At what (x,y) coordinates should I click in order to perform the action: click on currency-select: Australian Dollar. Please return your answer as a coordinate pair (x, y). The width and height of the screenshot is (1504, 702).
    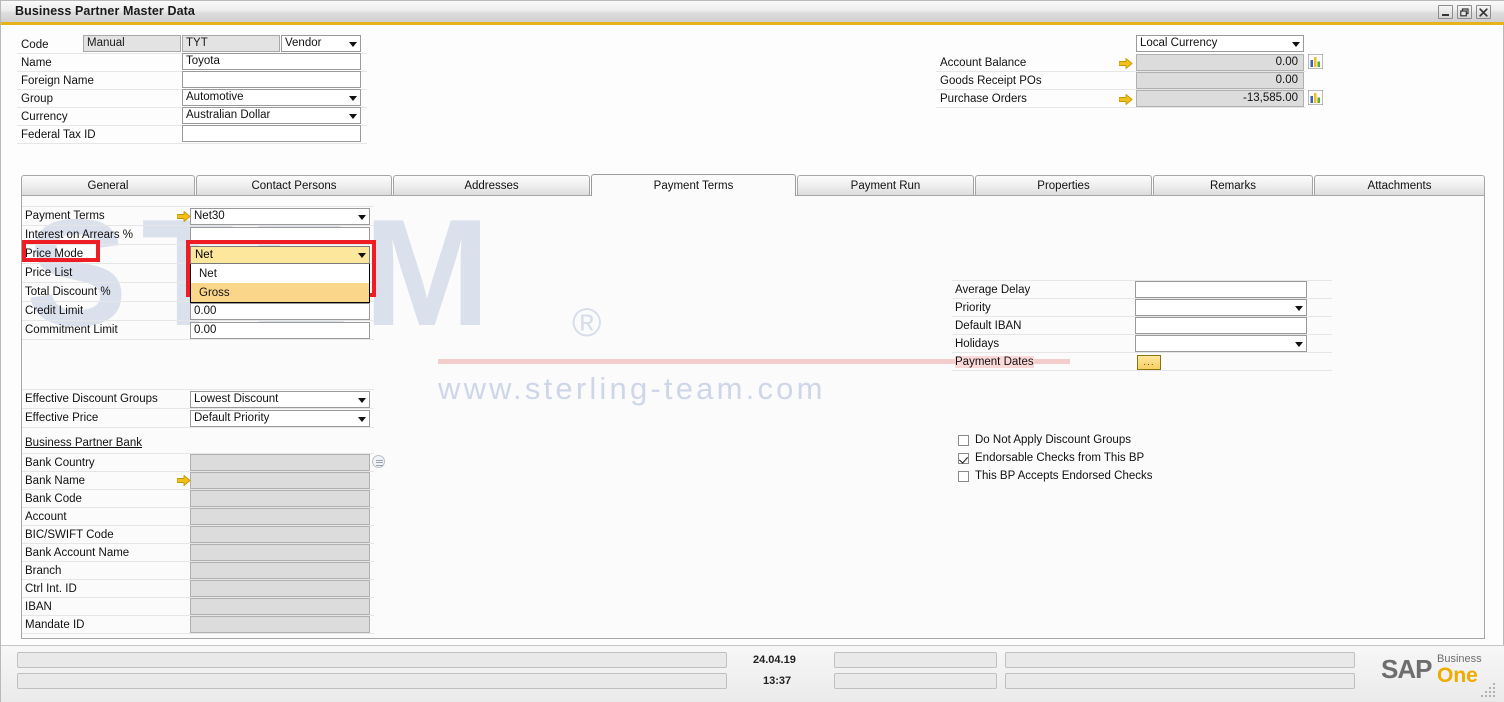
    Looking at the image, I should click on (271, 115).